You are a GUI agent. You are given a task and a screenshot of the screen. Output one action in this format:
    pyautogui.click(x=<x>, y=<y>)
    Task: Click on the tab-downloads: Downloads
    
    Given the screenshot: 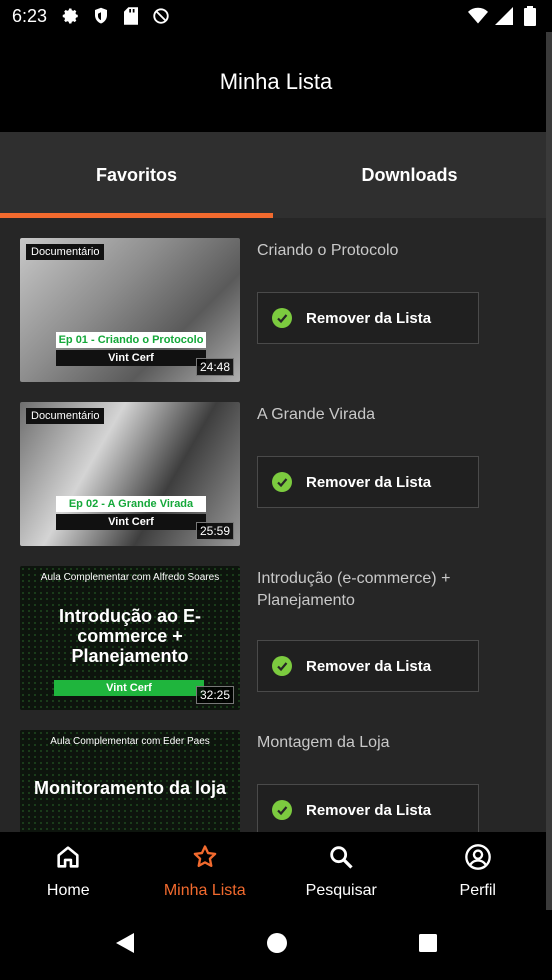 What is the action you would take?
    pyautogui.click(x=409, y=175)
    